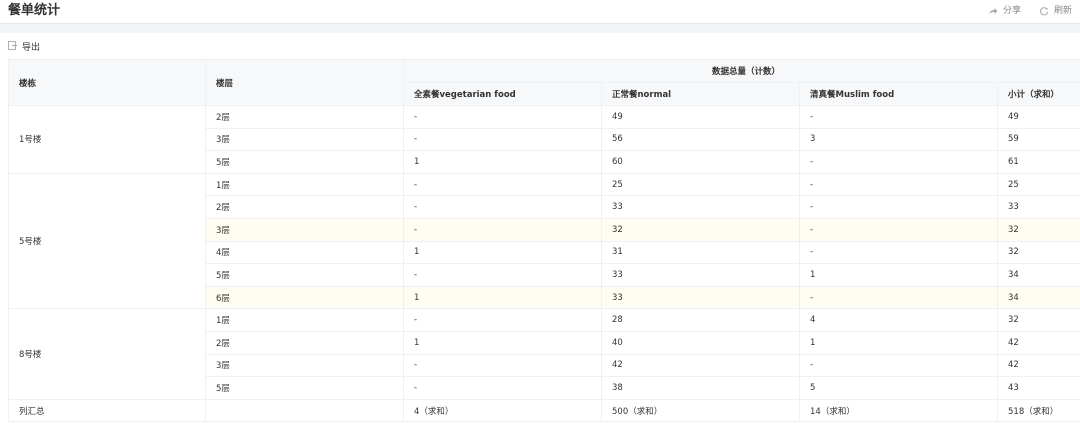  What do you see at coordinates (1044, 11) in the screenshot?
I see `refresh-icon` at bounding box center [1044, 11].